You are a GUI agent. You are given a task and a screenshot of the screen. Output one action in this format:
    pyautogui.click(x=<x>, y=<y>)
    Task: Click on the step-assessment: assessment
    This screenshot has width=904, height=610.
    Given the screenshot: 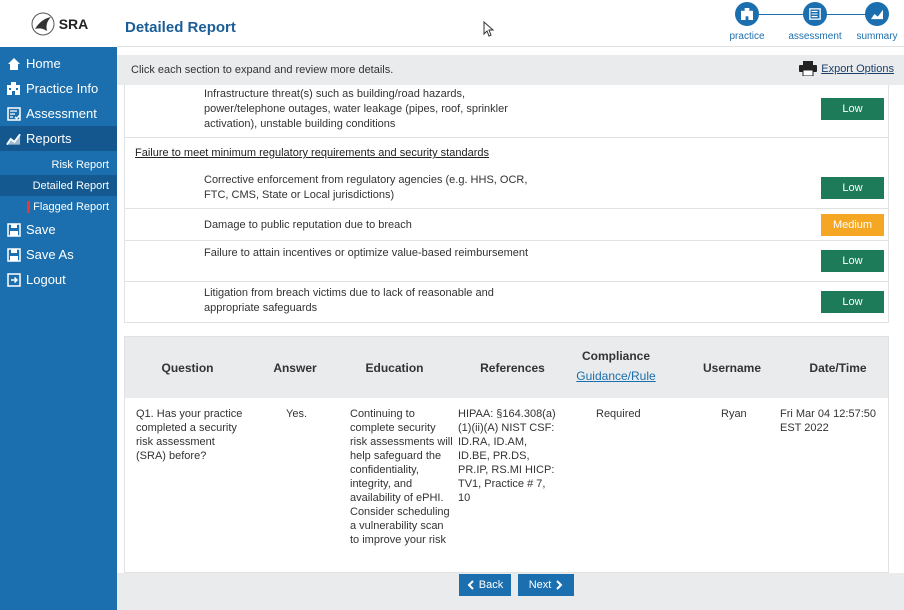 What is the action you would take?
    pyautogui.click(x=815, y=22)
    